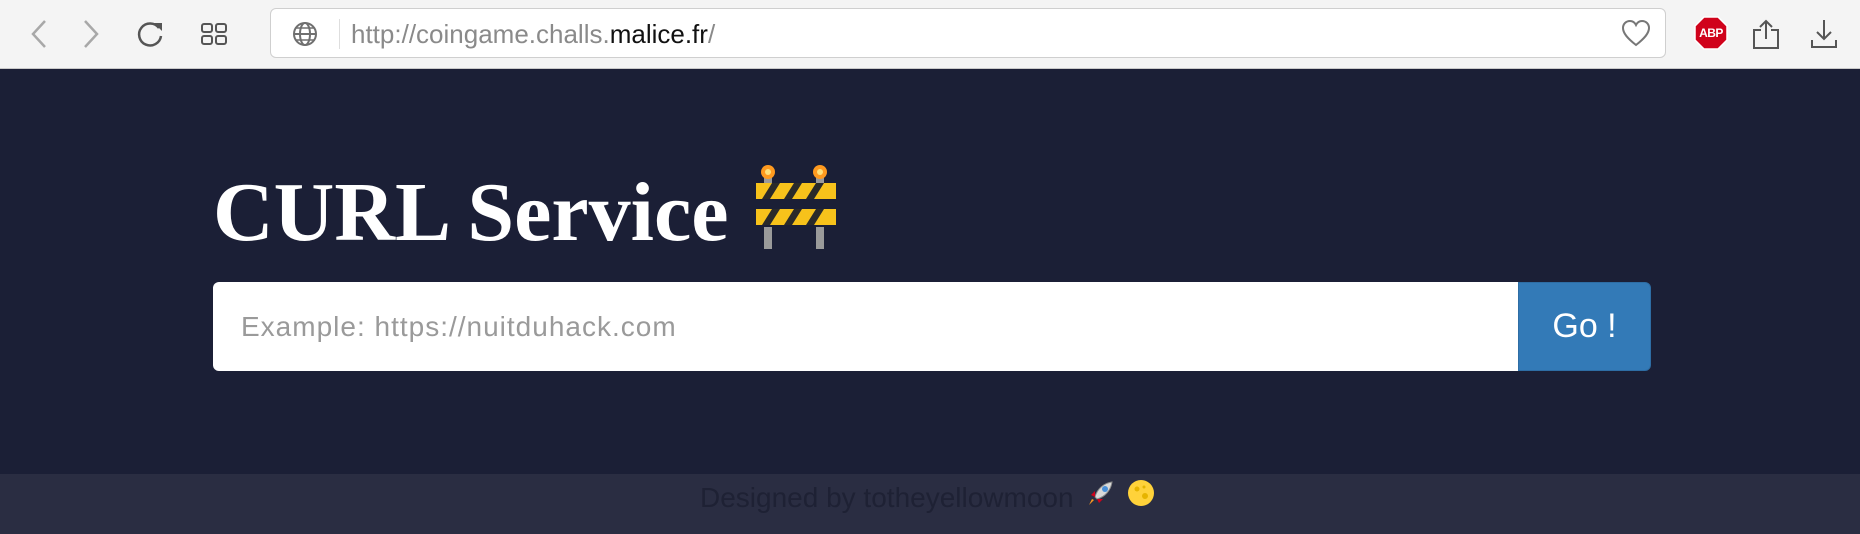 The image size is (1860, 534). I want to click on address-bar: http://coingame.challs.malice.fr/, so click(968, 33).